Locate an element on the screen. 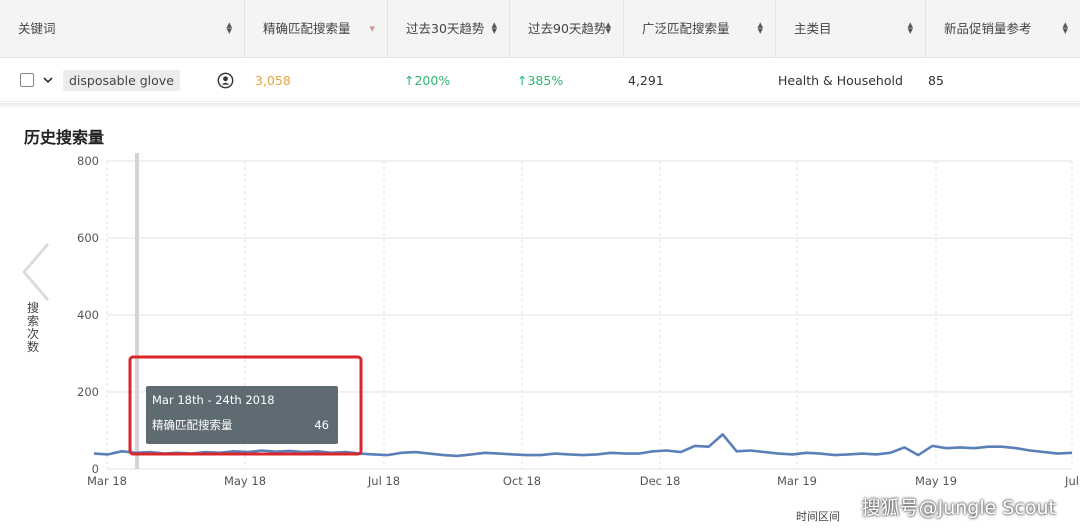 This screenshot has height=530, width=1080. x-tick-label: Mar 18 is located at coordinates (107, 481).